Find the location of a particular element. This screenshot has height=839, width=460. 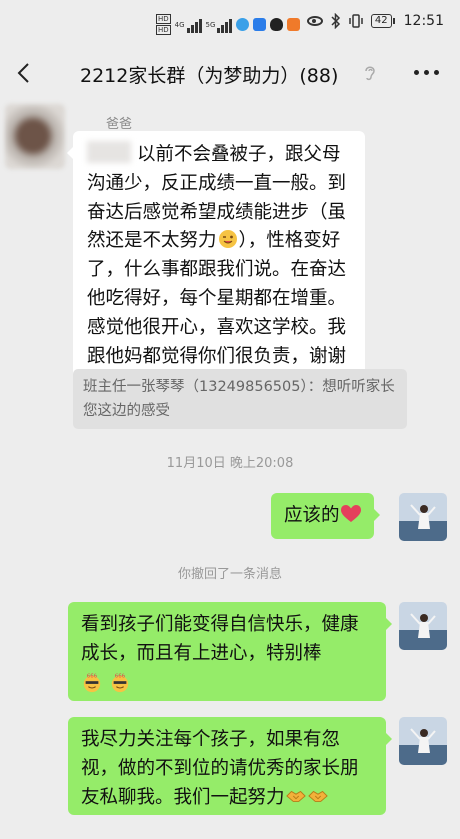

chat-title: 2212家长群（为梦助力）(88) is located at coordinates (209, 76).